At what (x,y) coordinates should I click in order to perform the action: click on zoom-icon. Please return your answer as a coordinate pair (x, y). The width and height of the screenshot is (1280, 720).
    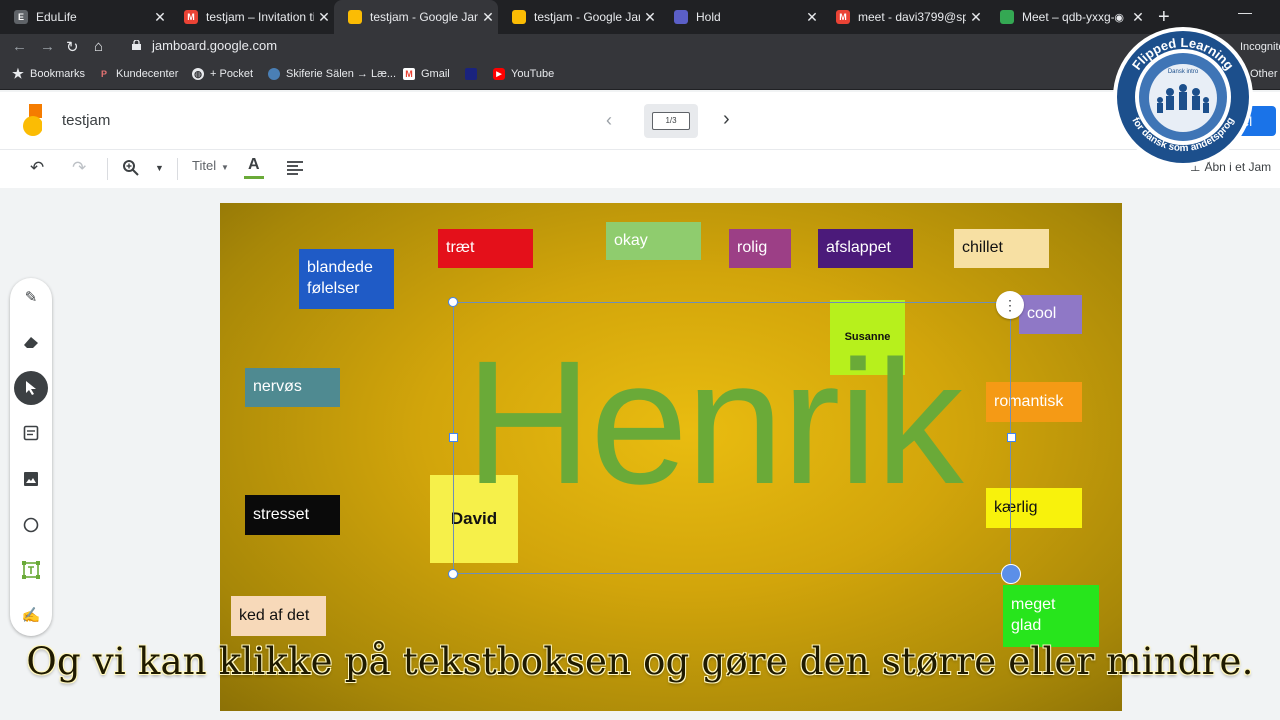
    Looking at the image, I should click on (131, 168).